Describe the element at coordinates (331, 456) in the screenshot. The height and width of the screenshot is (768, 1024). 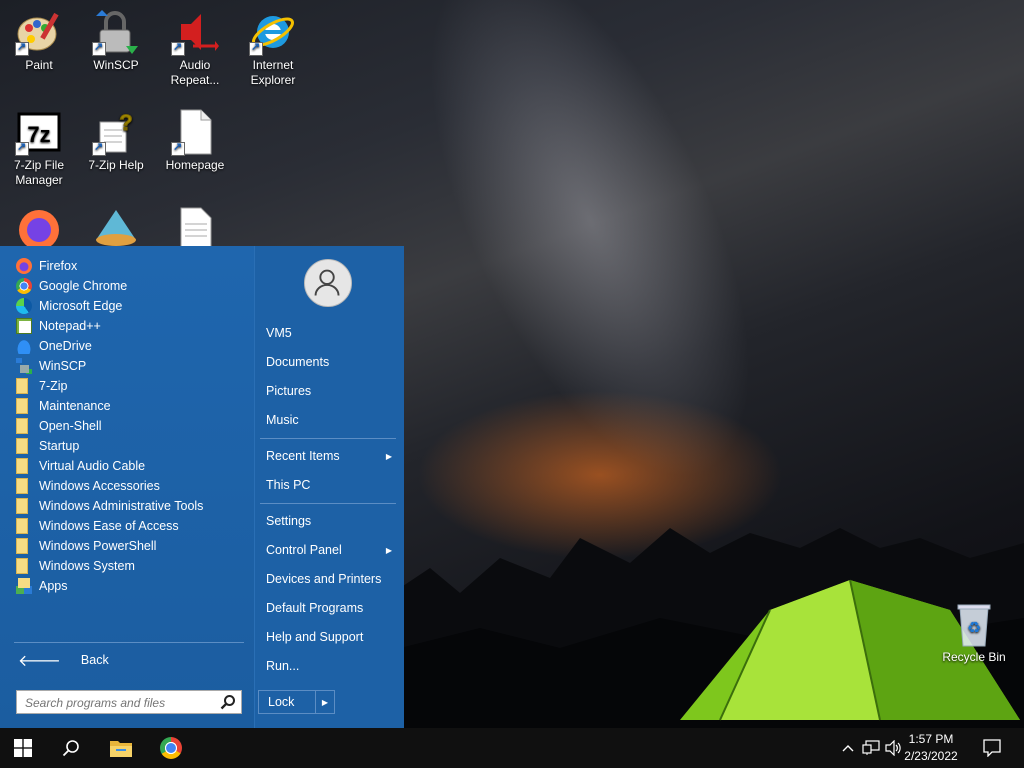
I see `menu-item-recent-items: Recent Items ▶` at that location.